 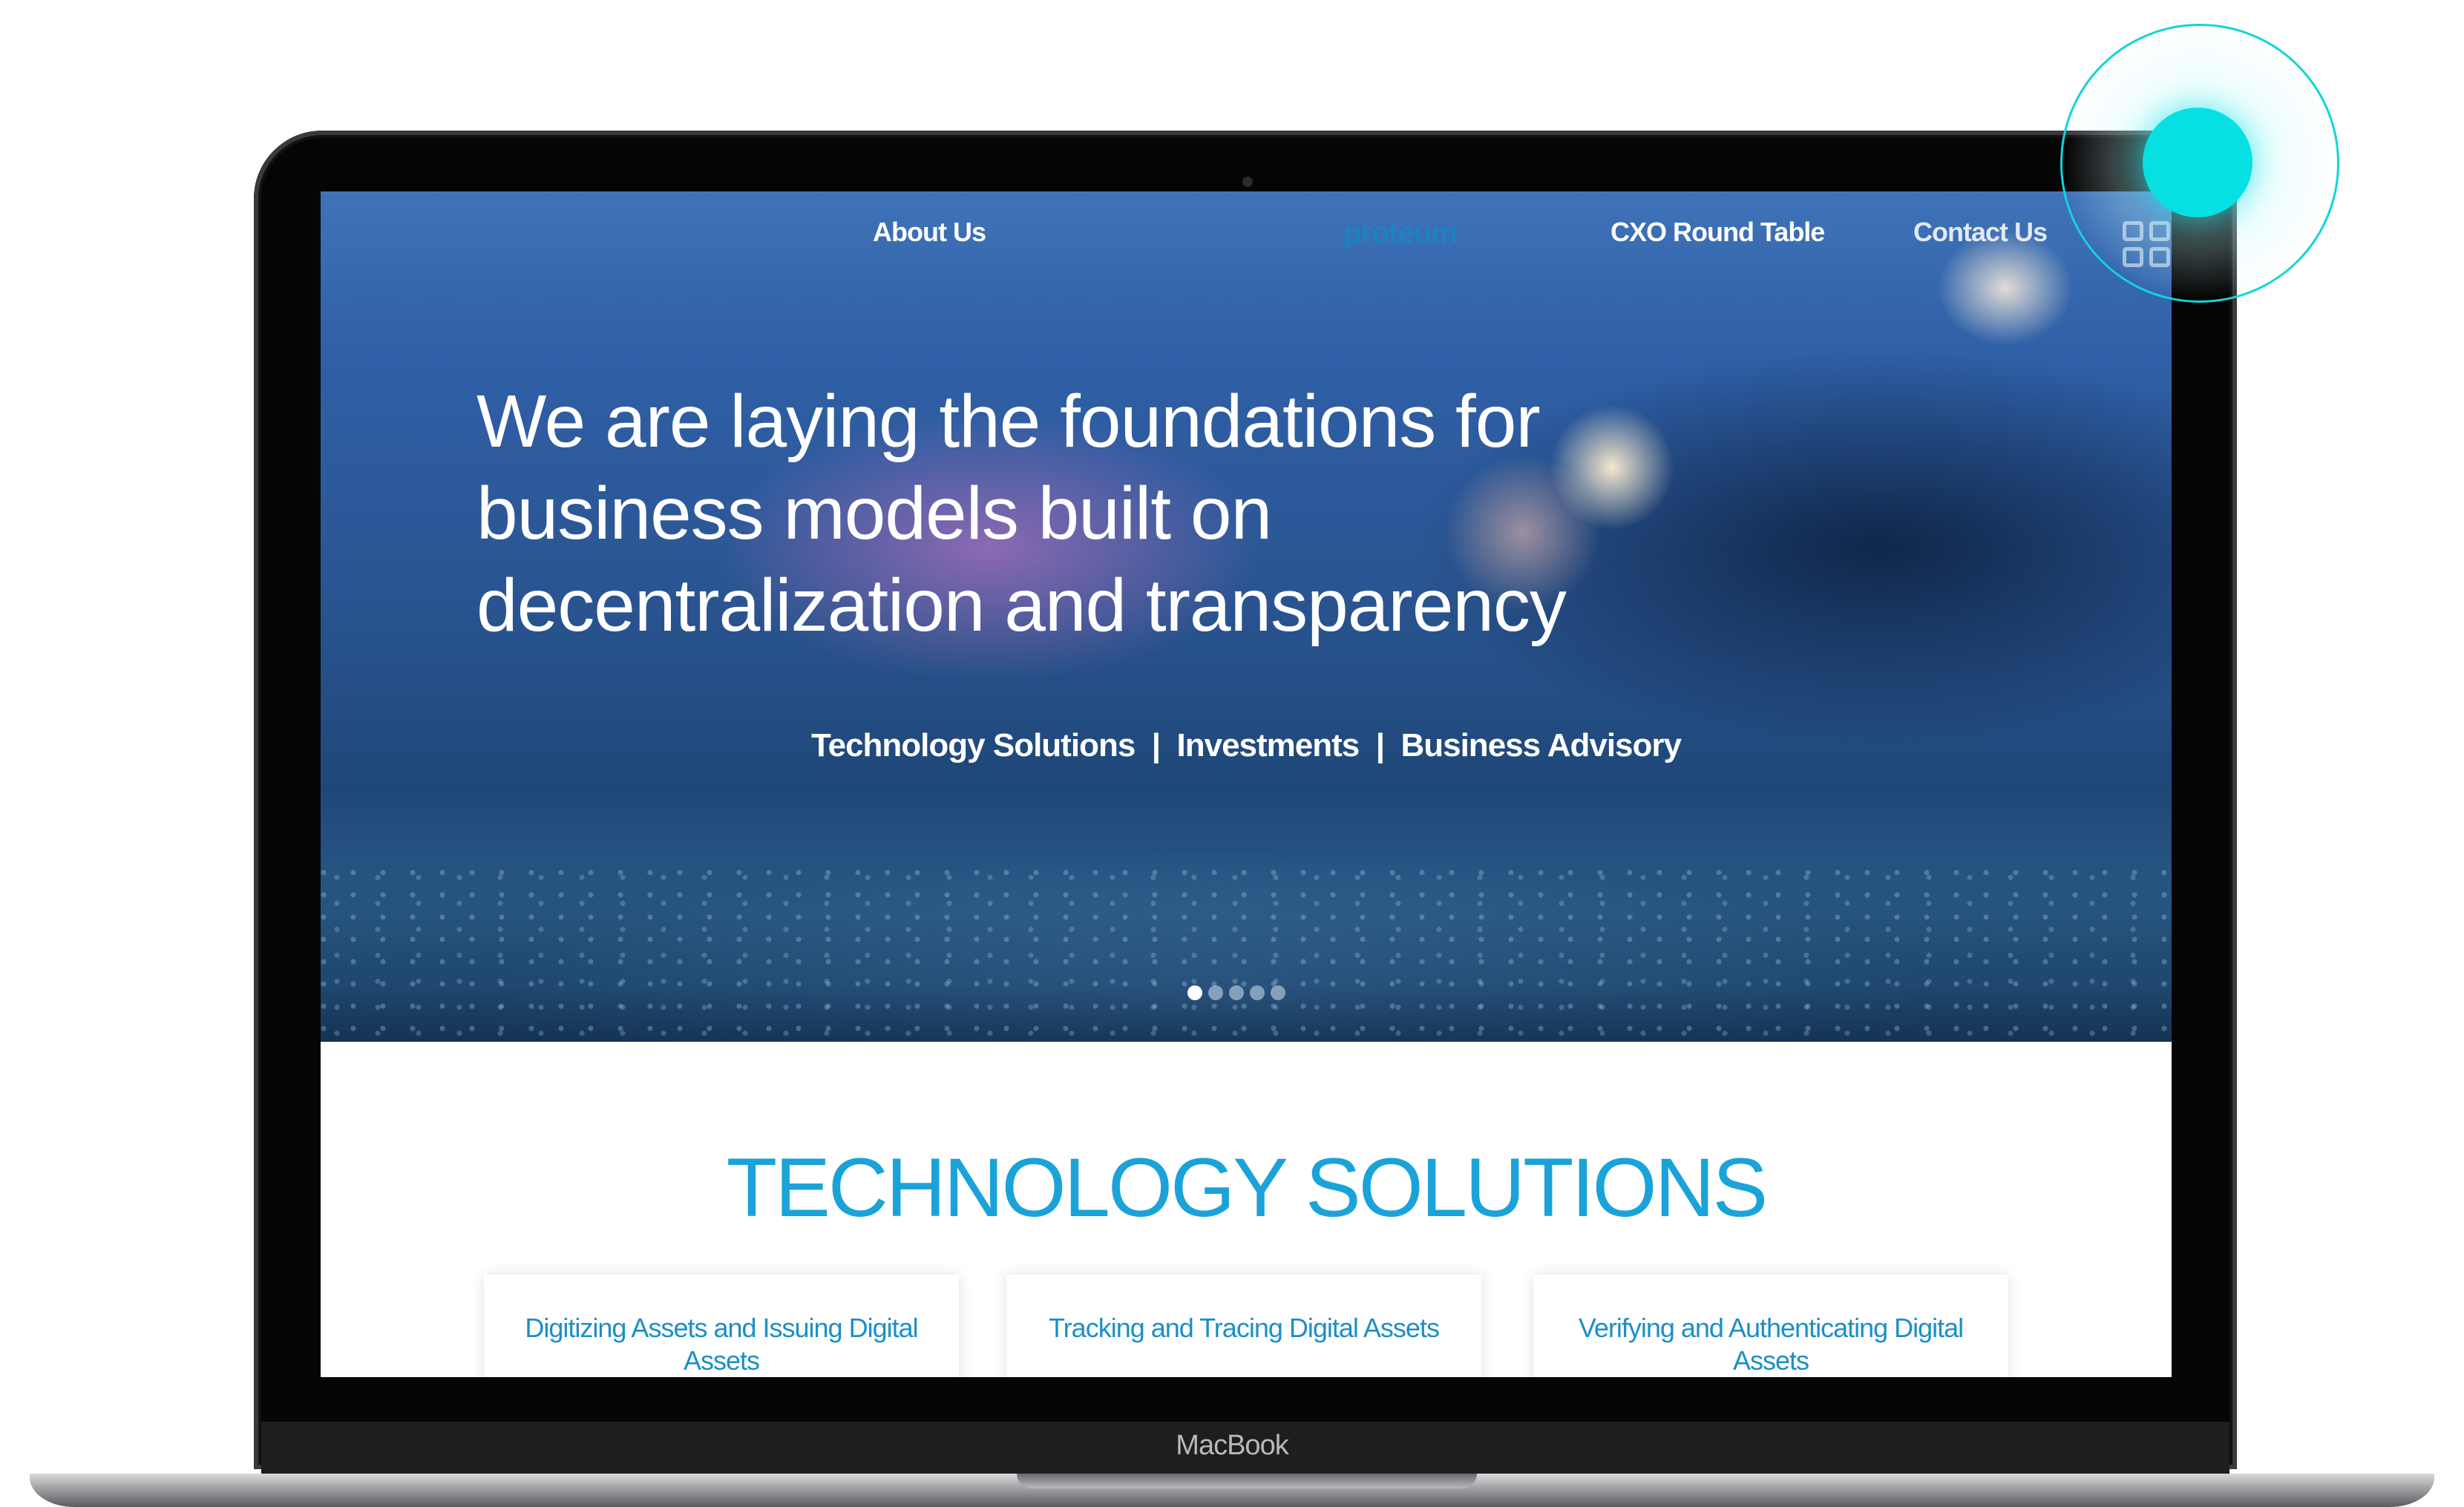 I want to click on solution-card: Tracking and Tracing Digital Assets, so click(x=1243, y=1326).